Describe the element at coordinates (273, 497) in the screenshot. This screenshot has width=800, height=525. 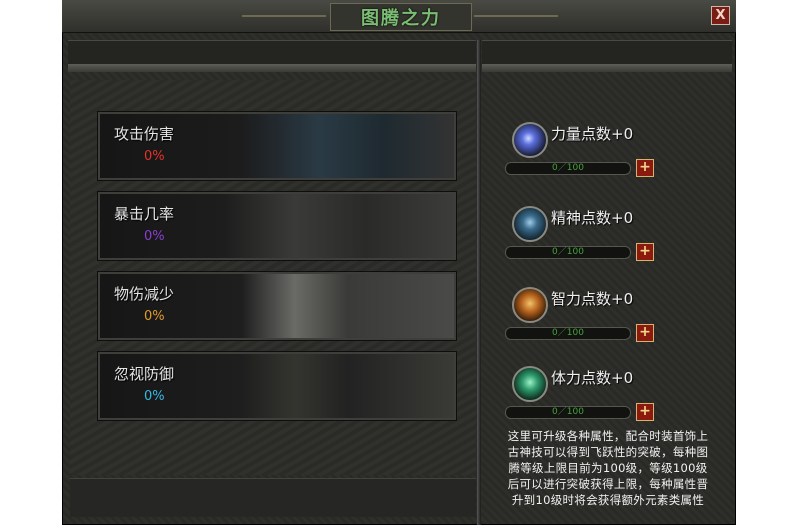
I see `stats-footer` at that location.